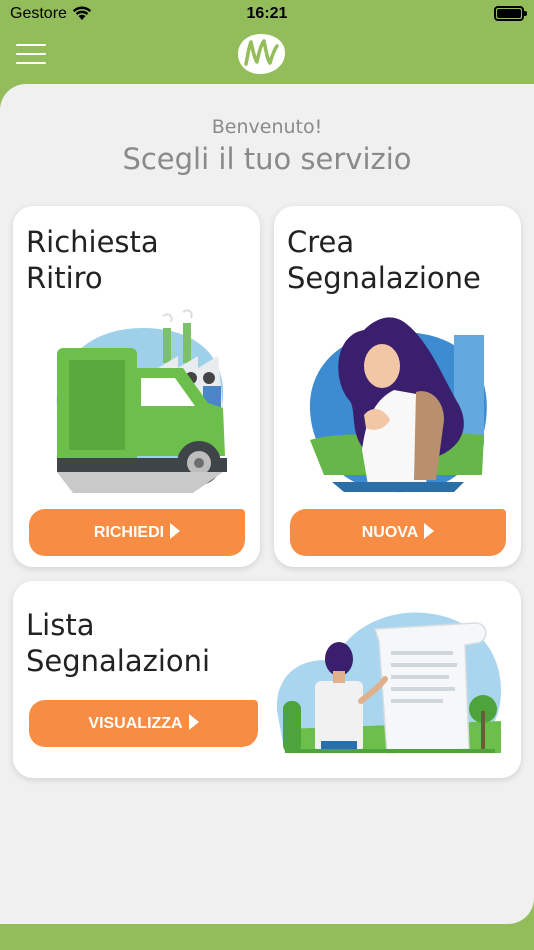  What do you see at coordinates (32, 55) in the screenshot?
I see `hamburger-menu-icon` at bounding box center [32, 55].